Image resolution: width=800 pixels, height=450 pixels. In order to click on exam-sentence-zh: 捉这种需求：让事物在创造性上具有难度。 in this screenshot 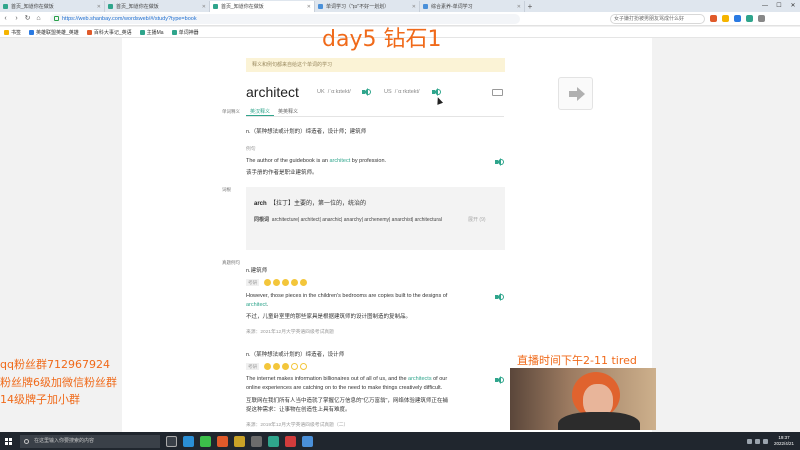, I will do `click(298, 410)`.